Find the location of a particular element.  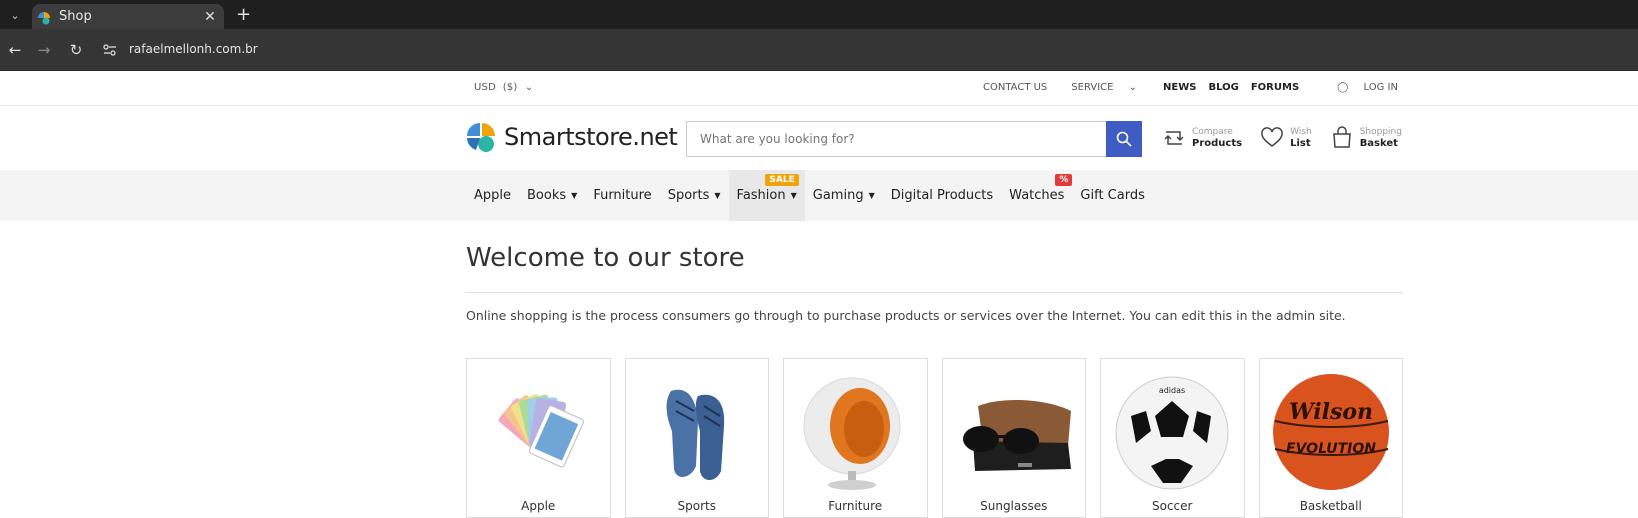

category-card-sports: Sports is located at coordinates (696, 438).